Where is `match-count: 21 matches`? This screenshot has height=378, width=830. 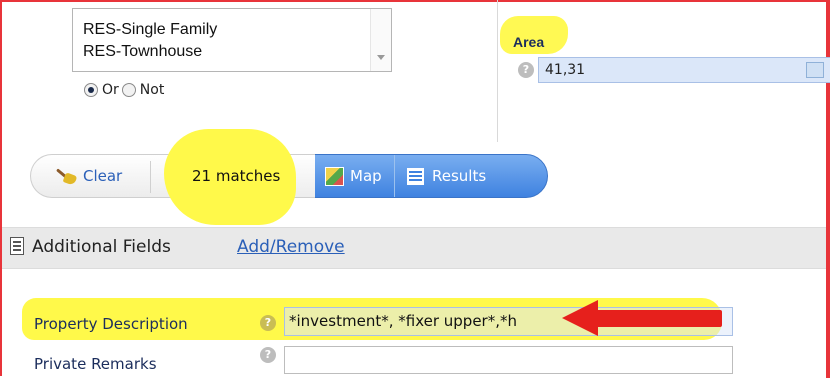 match-count: 21 matches is located at coordinates (232, 177).